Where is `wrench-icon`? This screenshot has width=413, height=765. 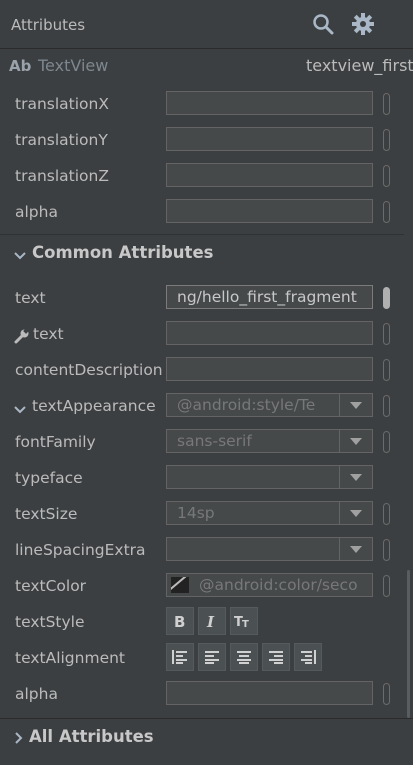
wrench-icon is located at coordinates (22, 336).